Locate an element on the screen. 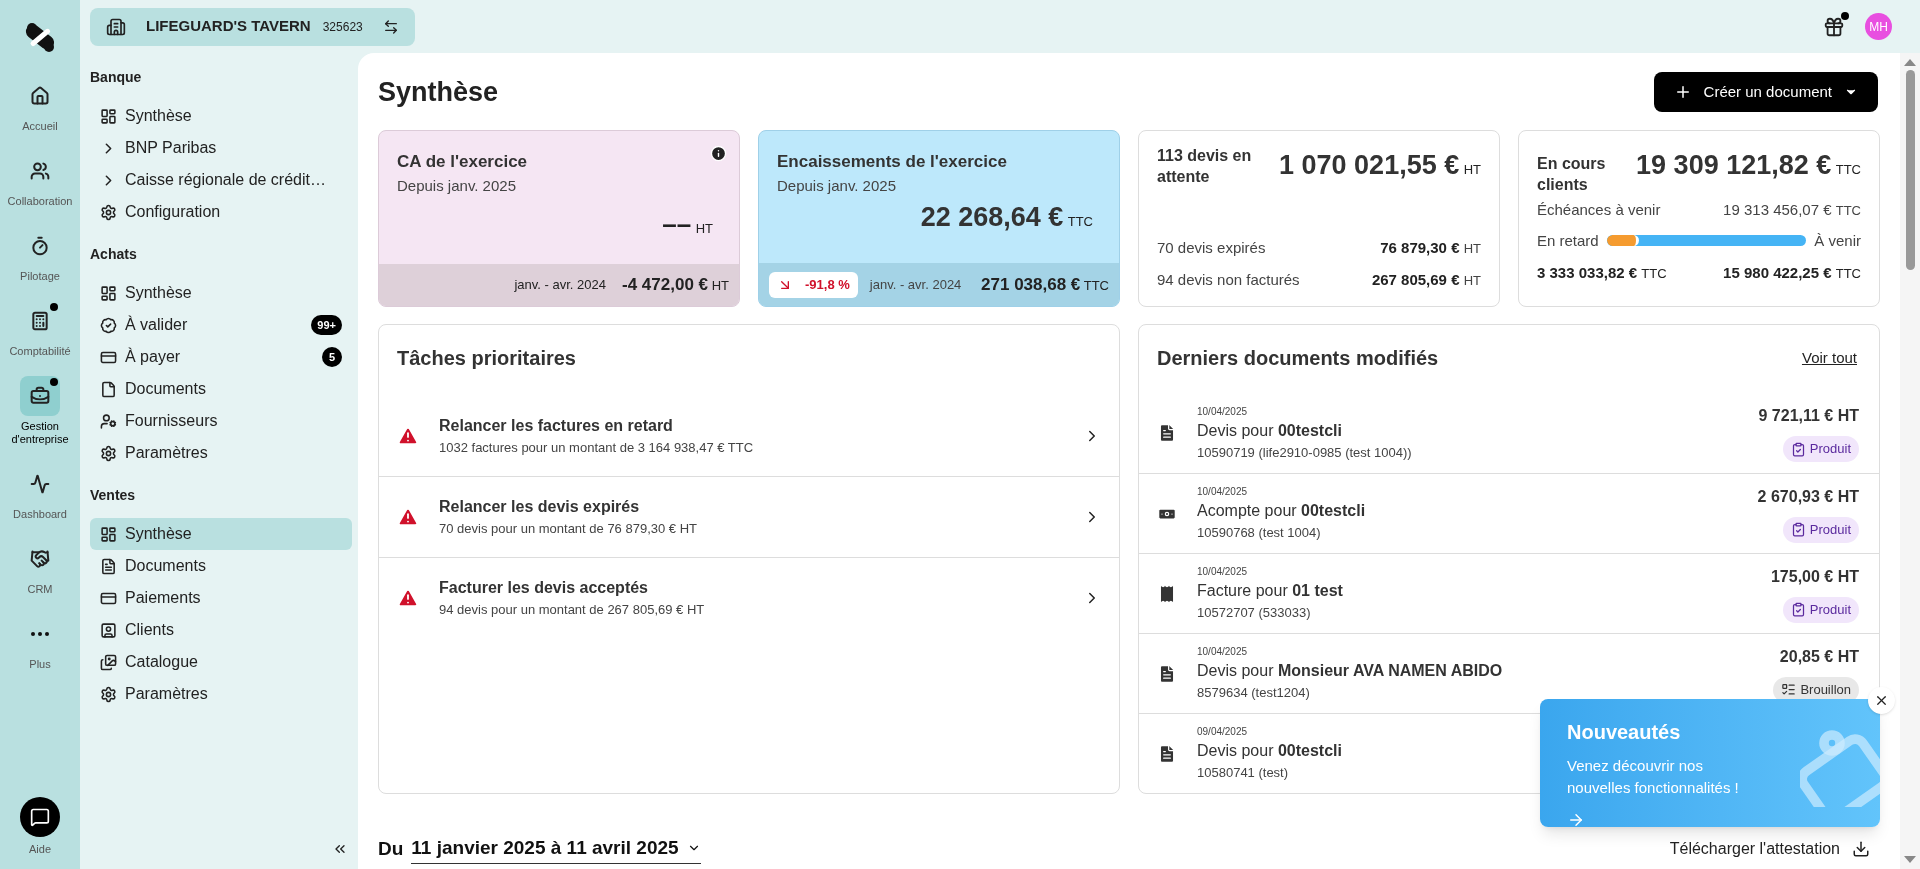 Image resolution: width=1920 pixels, height=869 pixels. task-title: Relancer les devis expirés is located at coordinates (540, 507).